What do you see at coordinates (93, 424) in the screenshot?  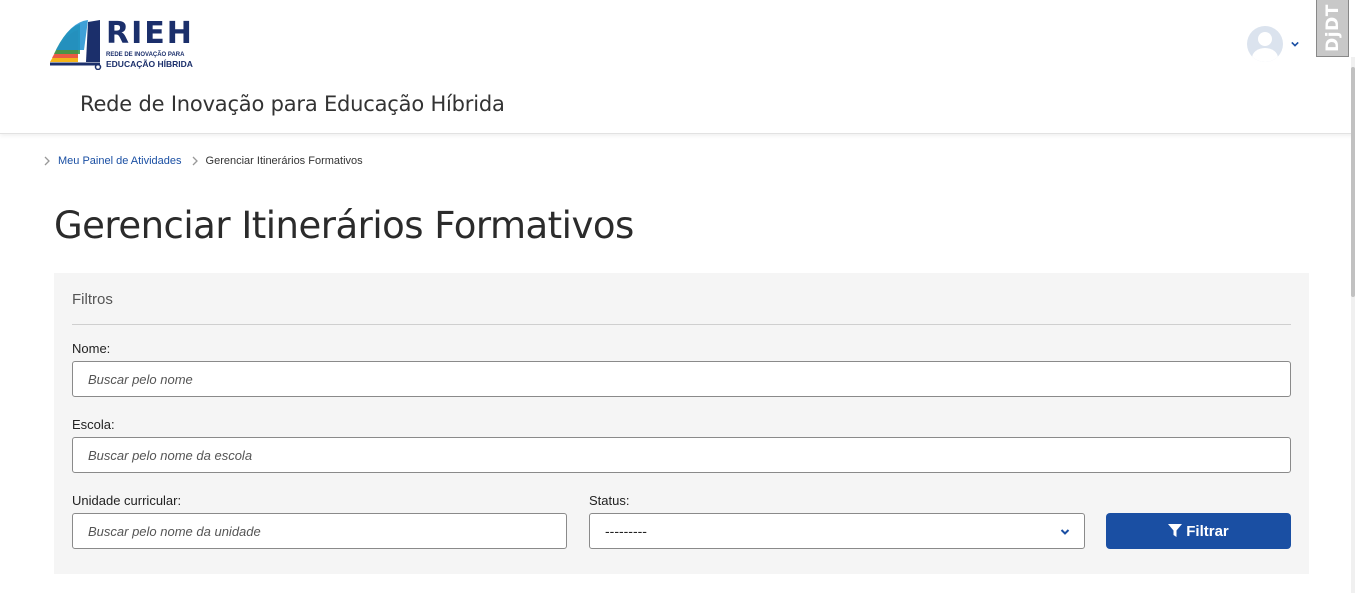 I see `escola-label: Escola:` at bounding box center [93, 424].